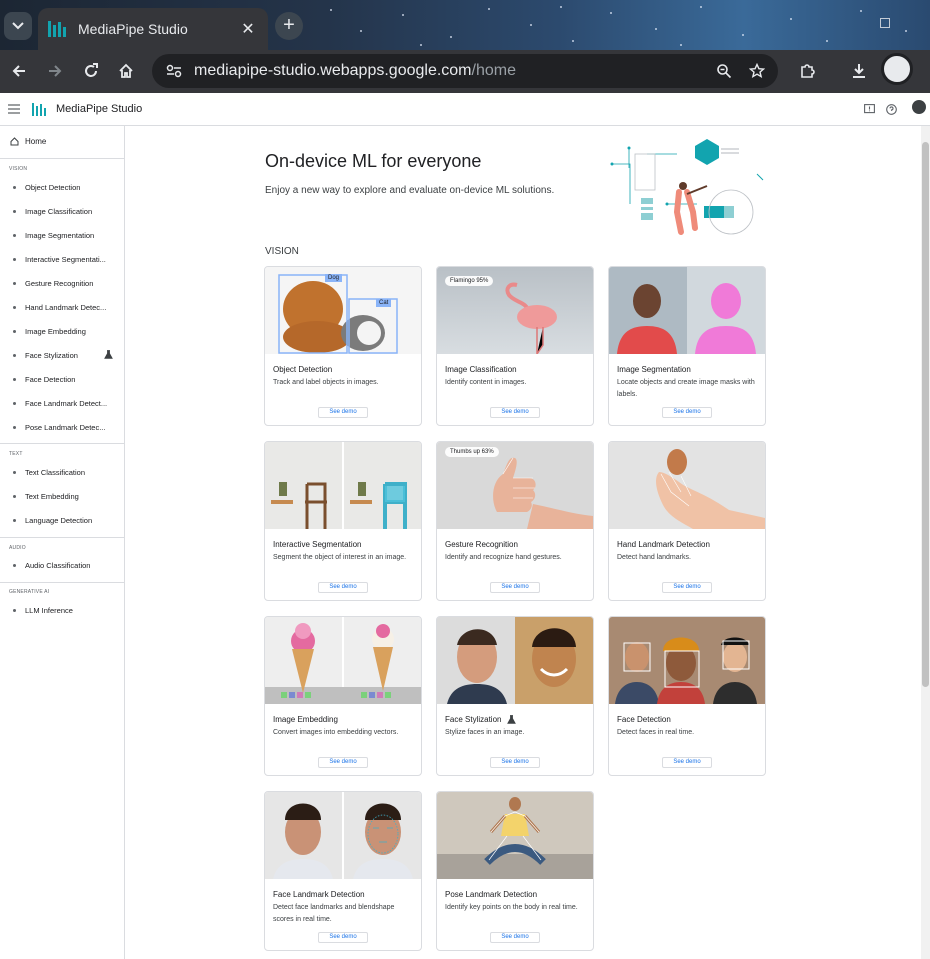  What do you see at coordinates (355, 71) in the screenshot?
I see `url-text: mediapipe-studio.webapps.google.com/home` at bounding box center [355, 71].